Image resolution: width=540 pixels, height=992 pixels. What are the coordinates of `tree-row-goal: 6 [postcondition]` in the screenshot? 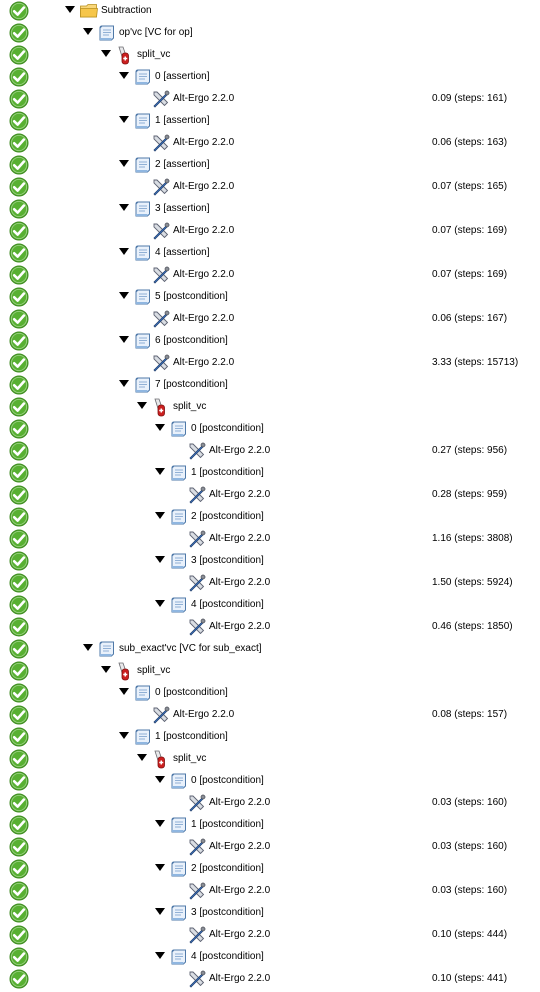 It's located at (270, 341).